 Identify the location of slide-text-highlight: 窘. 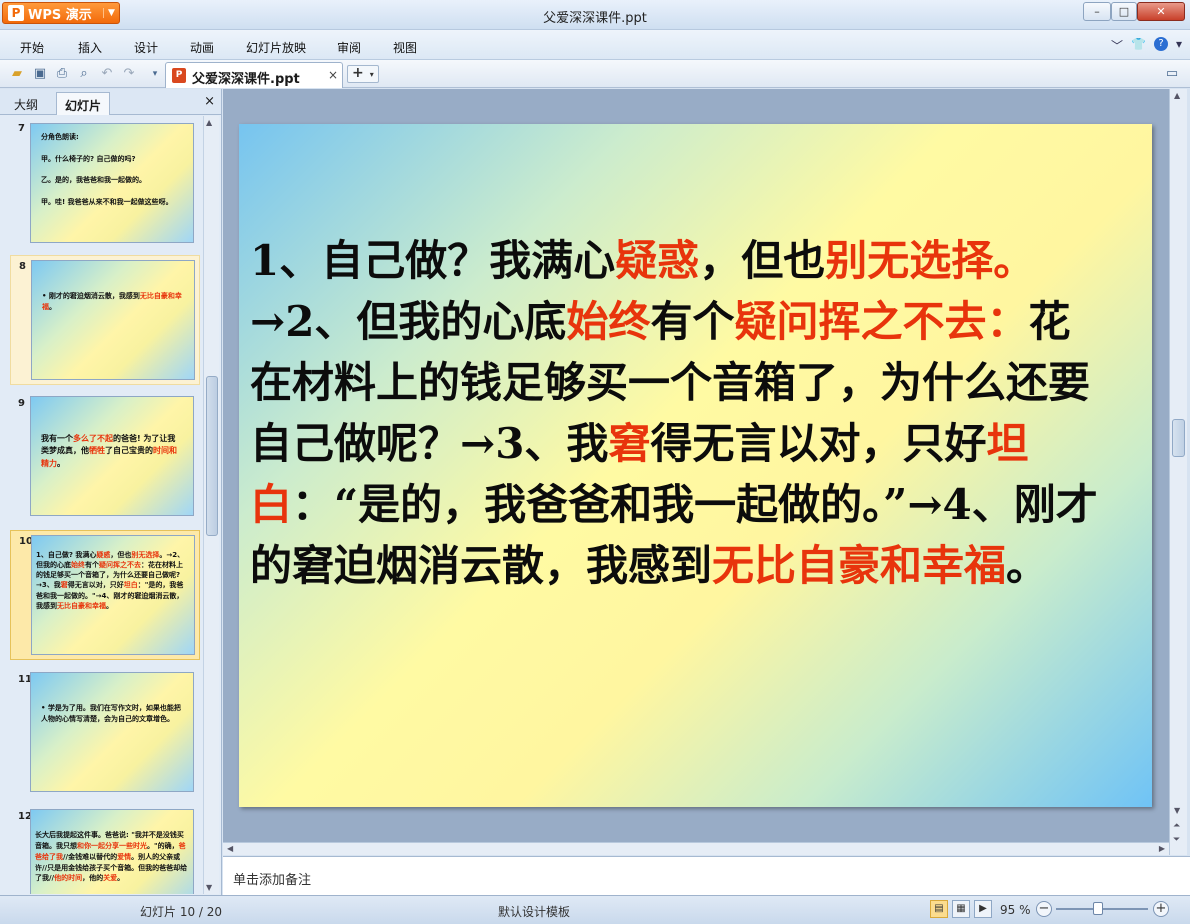
(629, 443).